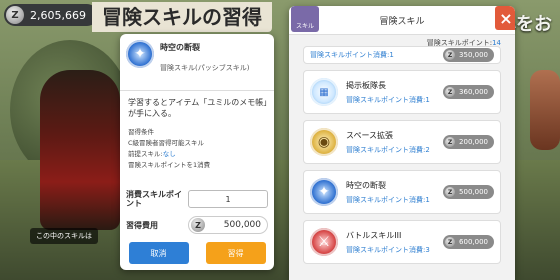  I want to click on conditions: 習得条件 C級冒険者習得可能スキル 前提スキル:なし 冒険スキルポイントを1消費, so click(197, 145).